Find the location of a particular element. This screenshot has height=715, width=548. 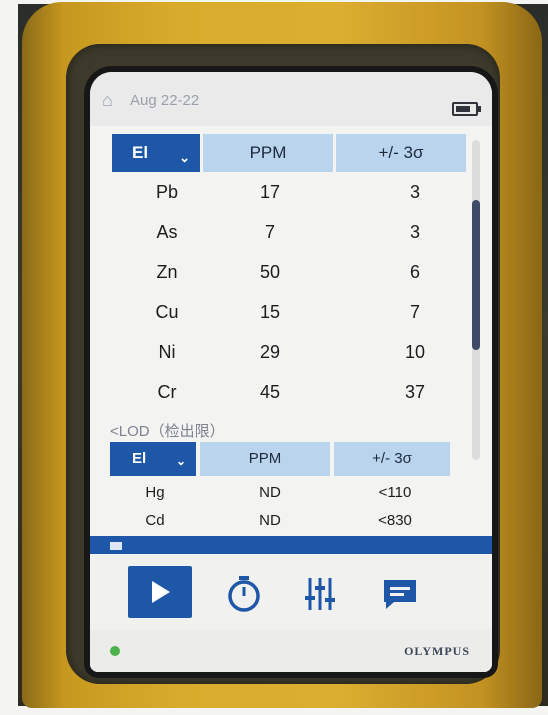

lod-table-row: Hg ND <110 is located at coordinates (290, 493).